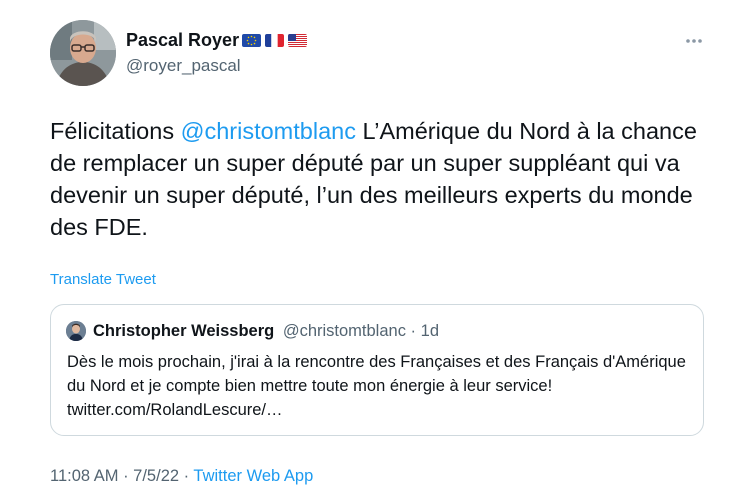 The image size is (745, 500). What do you see at coordinates (76, 331) in the screenshot?
I see `quoted-author-avatar` at bounding box center [76, 331].